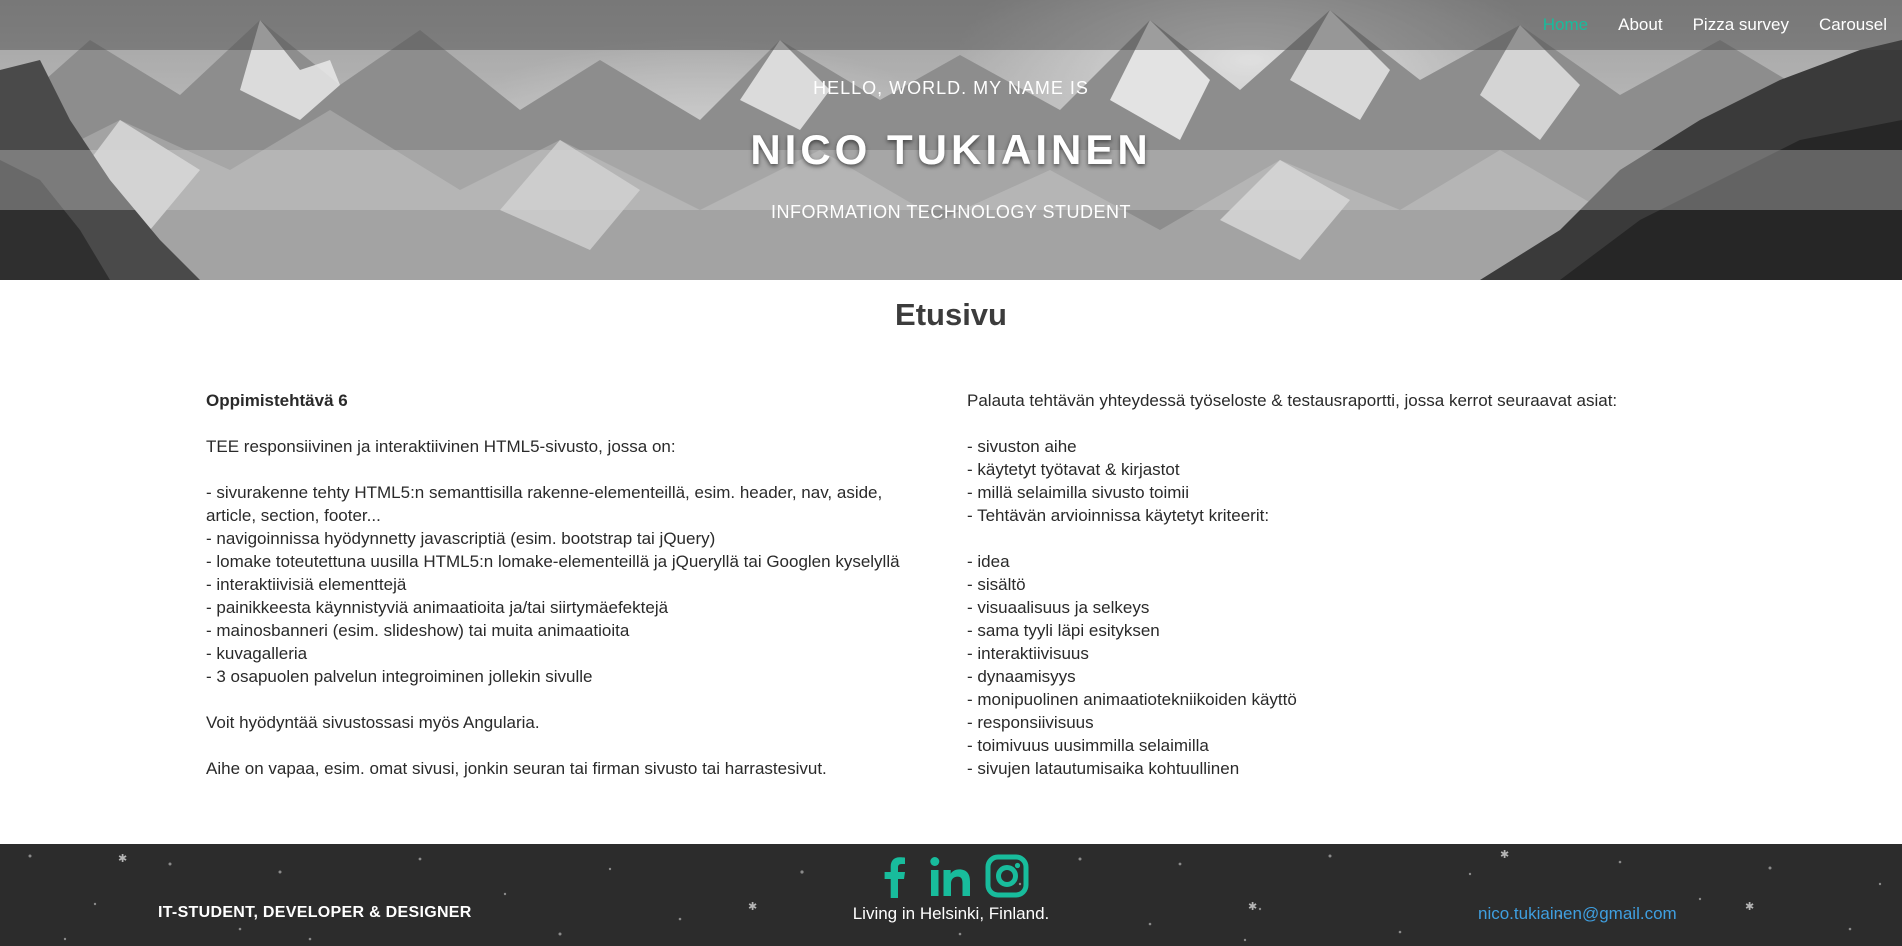  What do you see at coordinates (951, 314) in the screenshot?
I see `page-title: Etusivu` at bounding box center [951, 314].